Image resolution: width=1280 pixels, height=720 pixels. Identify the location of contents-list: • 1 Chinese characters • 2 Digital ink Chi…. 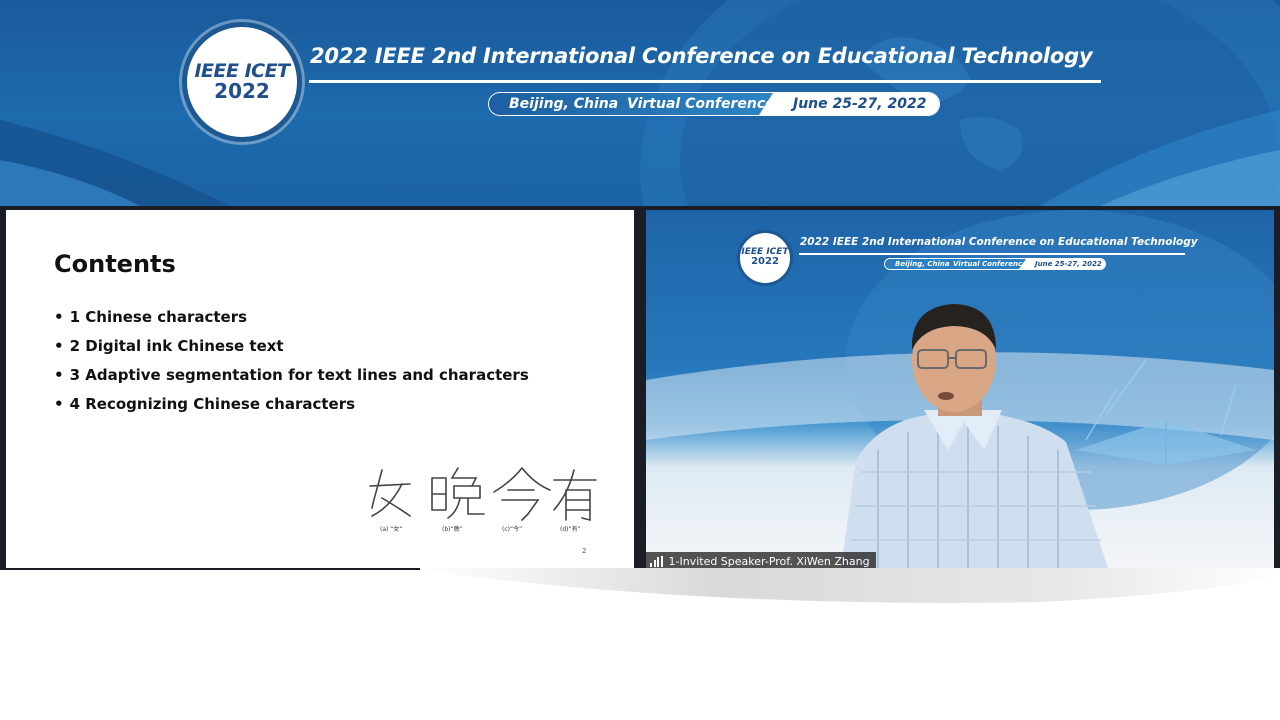
(291, 366).